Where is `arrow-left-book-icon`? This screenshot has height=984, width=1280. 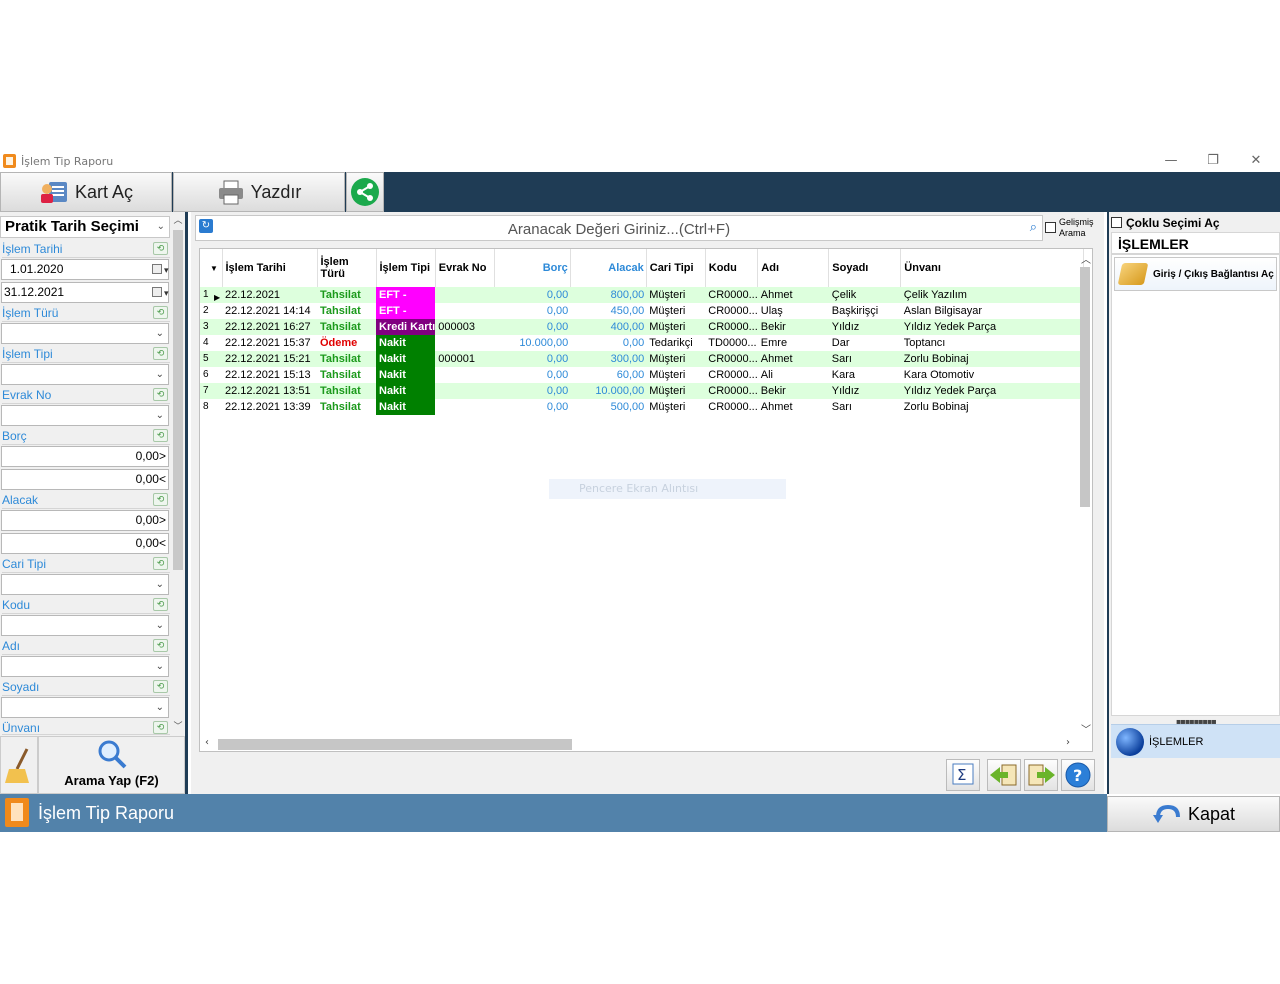 arrow-left-book-icon is located at coordinates (1003, 775).